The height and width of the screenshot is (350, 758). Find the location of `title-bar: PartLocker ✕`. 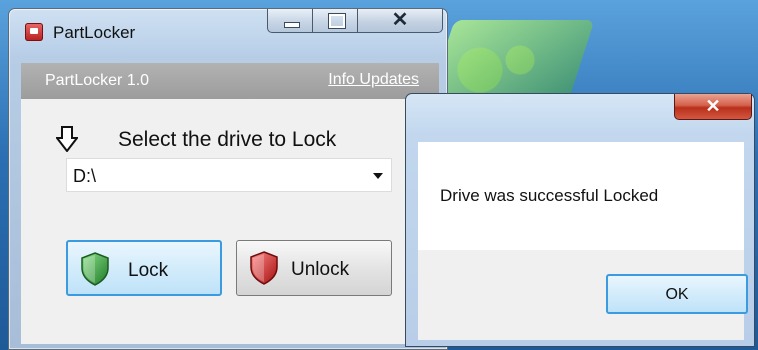

title-bar: PartLocker ✕ is located at coordinates (228, 30).